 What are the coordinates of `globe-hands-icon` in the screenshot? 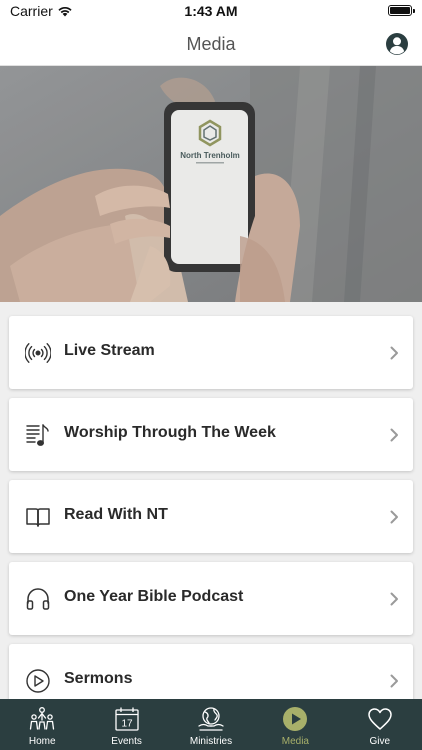 It's located at (211, 719).